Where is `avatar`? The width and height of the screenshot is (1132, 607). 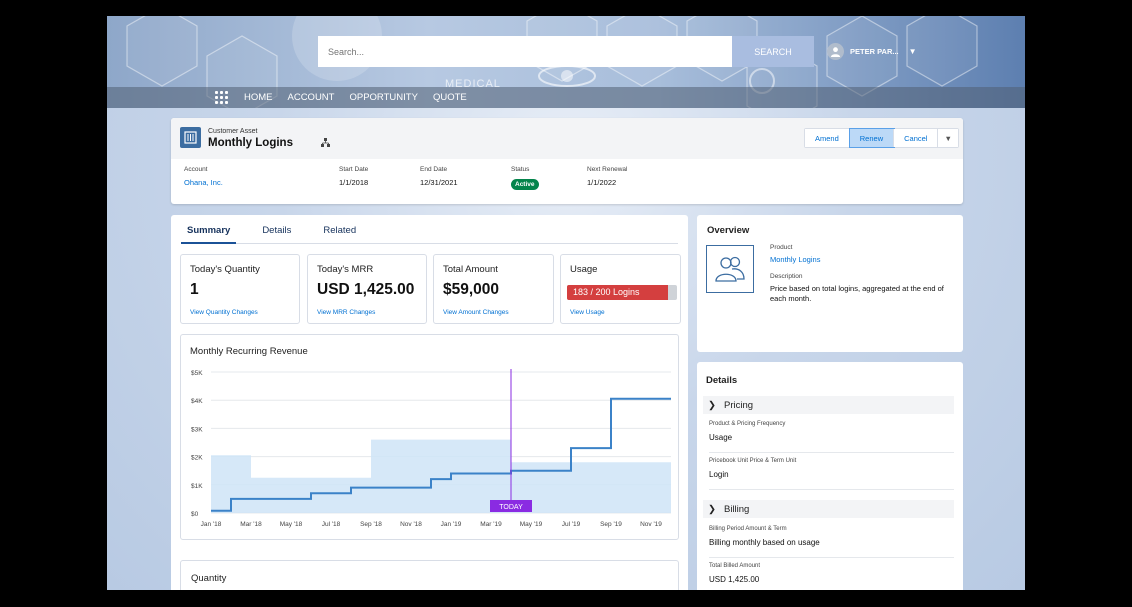 avatar is located at coordinates (835, 51).